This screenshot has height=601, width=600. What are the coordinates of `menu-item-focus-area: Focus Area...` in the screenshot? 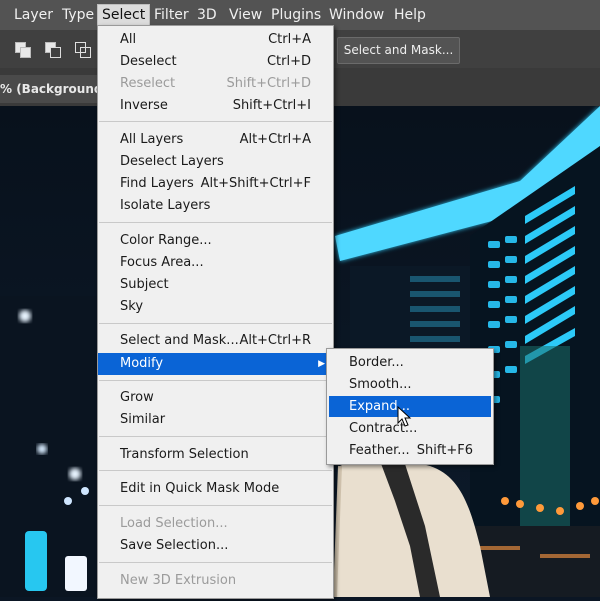 It's located at (215, 262).